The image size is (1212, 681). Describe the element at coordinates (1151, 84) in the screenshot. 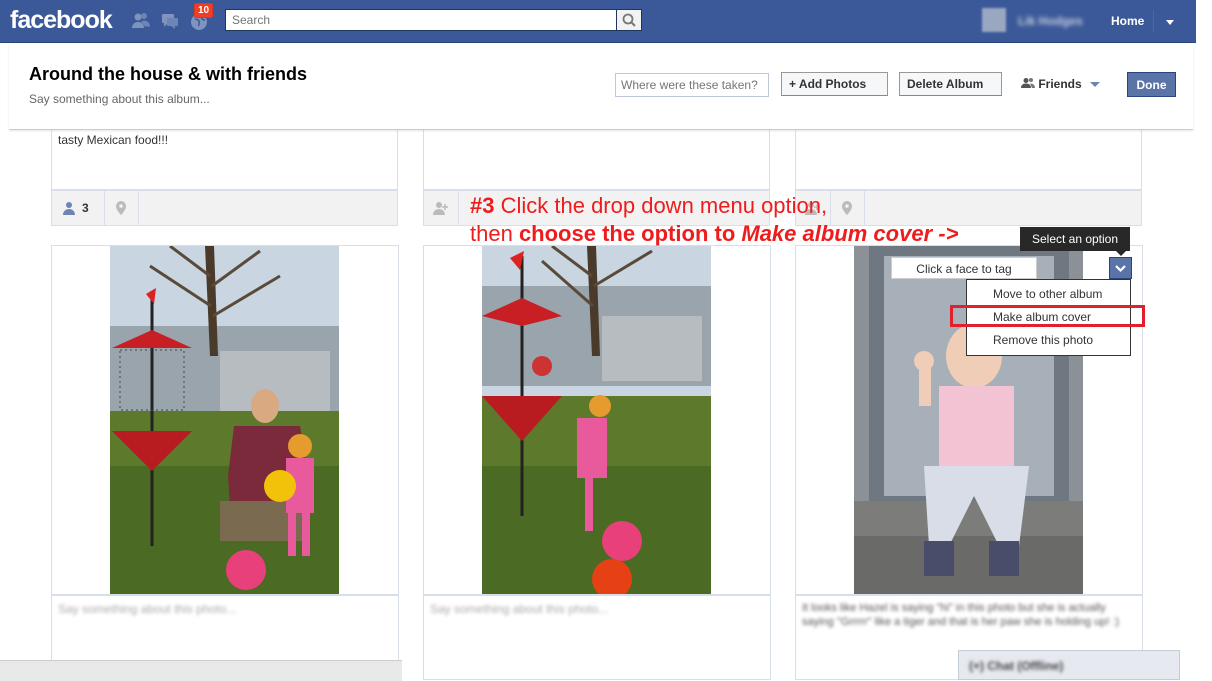

I see `done-button: Done` at that location.